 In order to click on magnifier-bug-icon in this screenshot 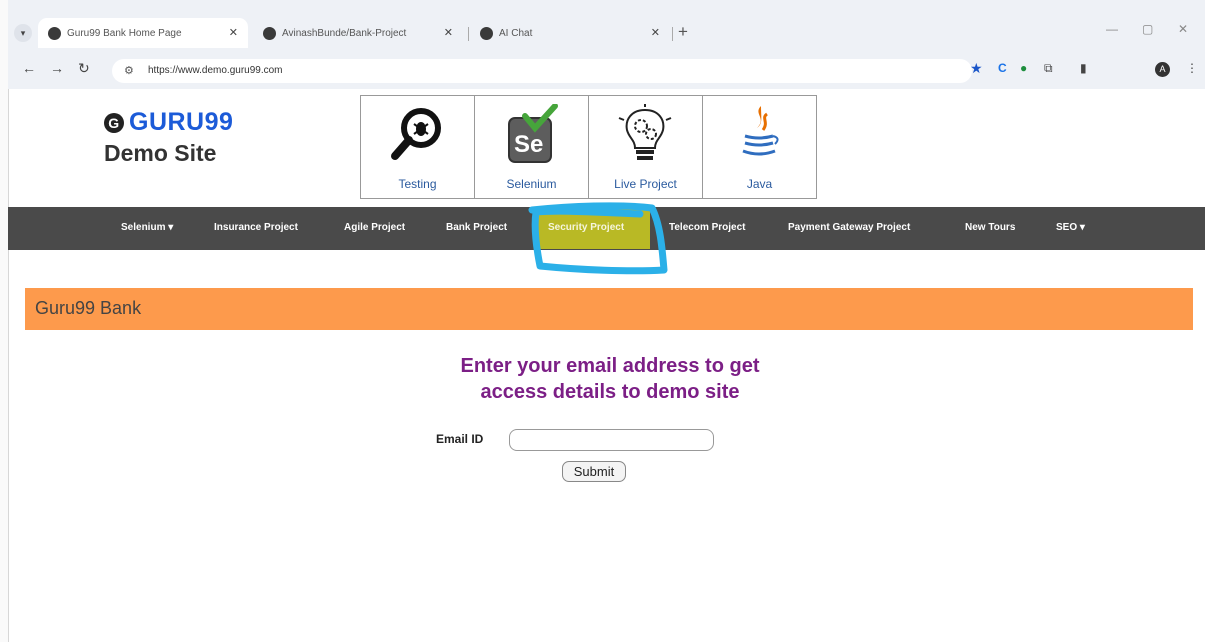, I will do `click(417, 135)`.